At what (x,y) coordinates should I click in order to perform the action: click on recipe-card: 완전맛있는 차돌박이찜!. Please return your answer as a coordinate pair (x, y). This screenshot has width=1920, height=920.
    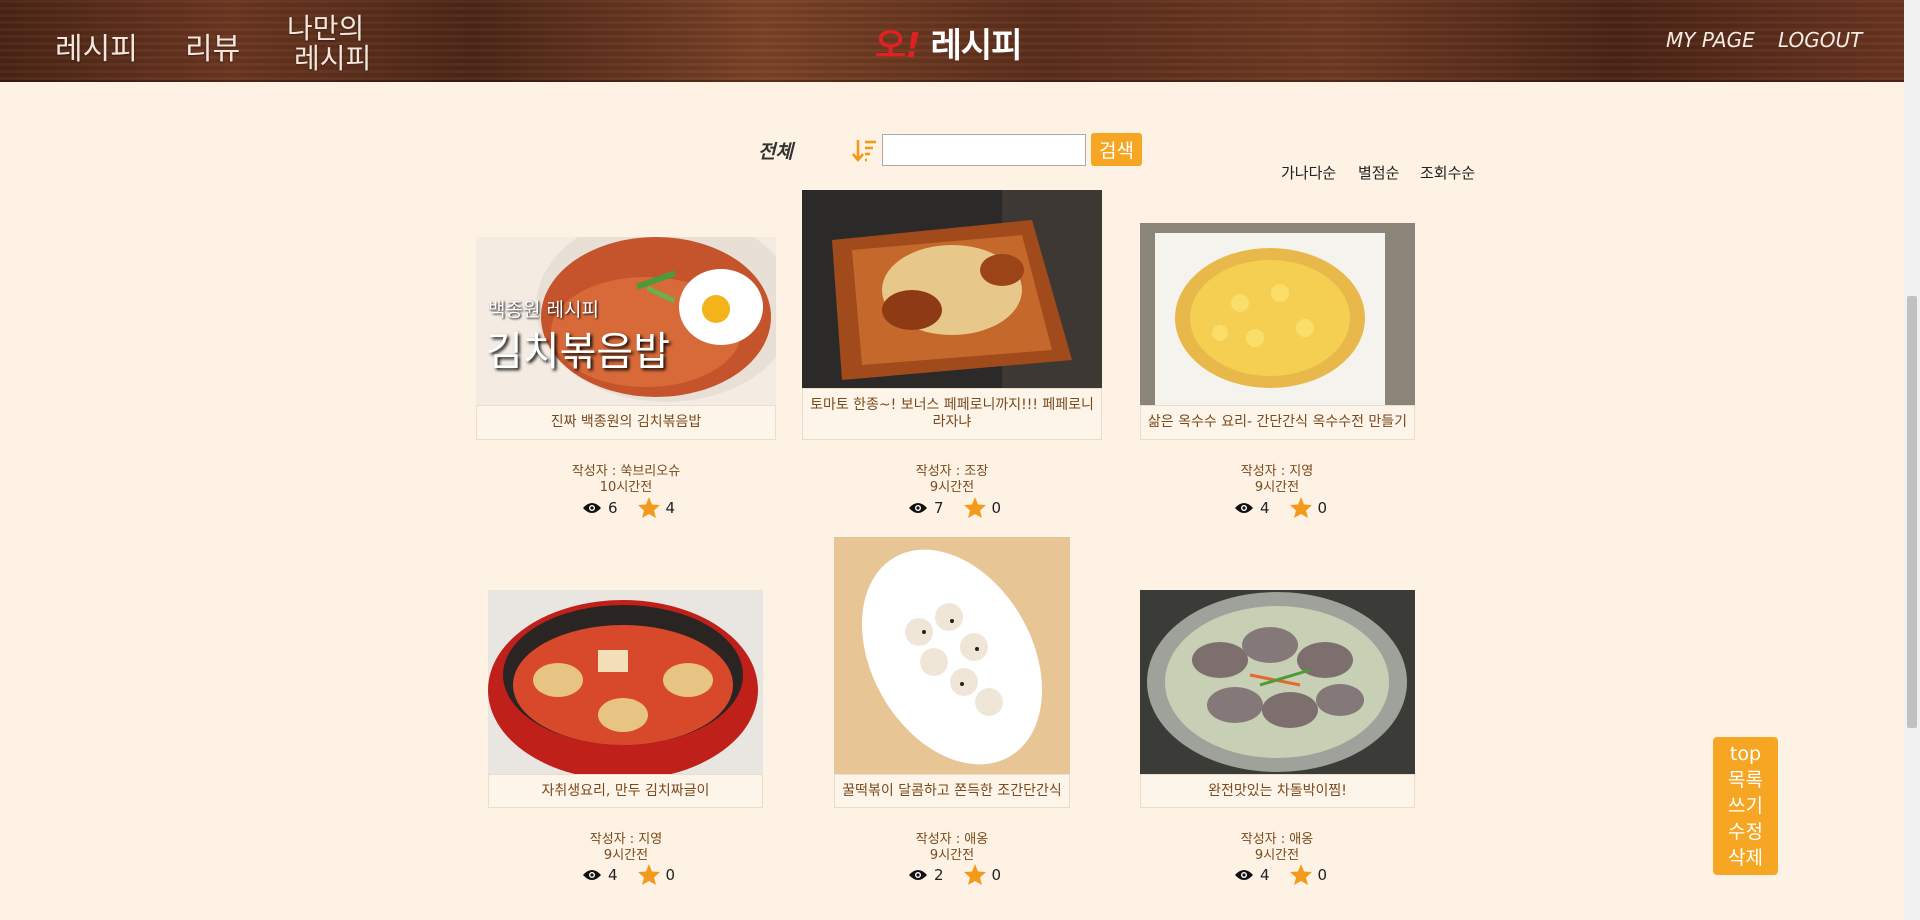
    Looking at the image, I should click on (1277, 699).